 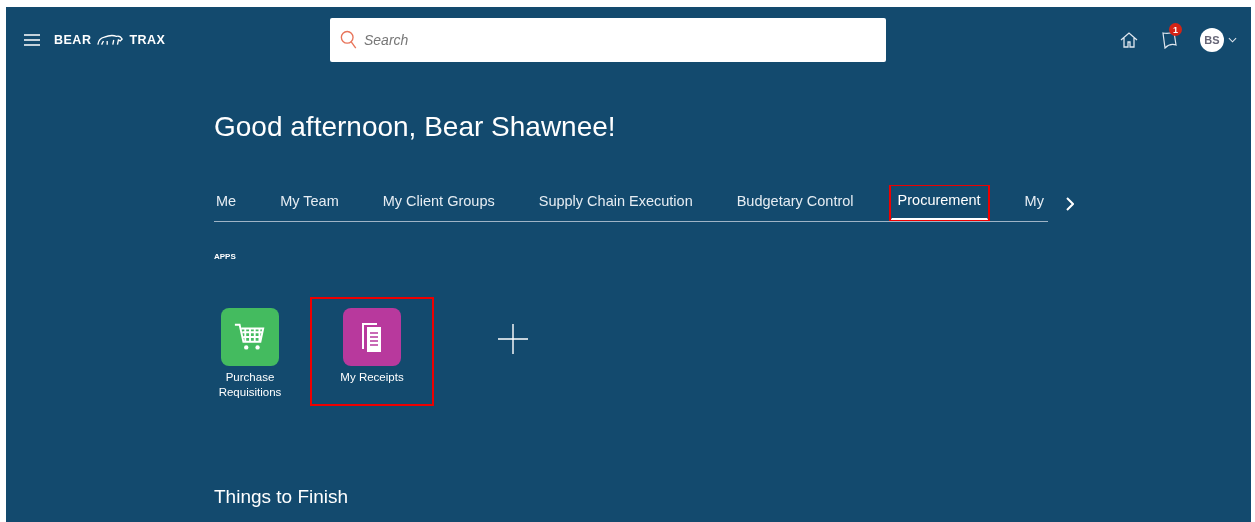 I want to click on notification-badge: 1, so click(x=1175, y=29).